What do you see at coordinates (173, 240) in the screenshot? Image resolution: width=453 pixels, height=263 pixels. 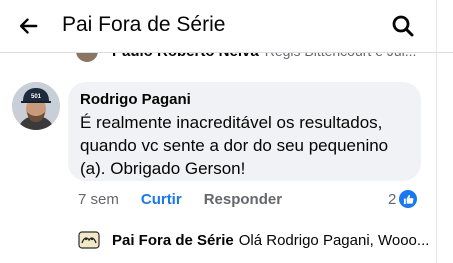 I see `page-reply-author: Pai Fora de Série` at bounding box center [173, 240].